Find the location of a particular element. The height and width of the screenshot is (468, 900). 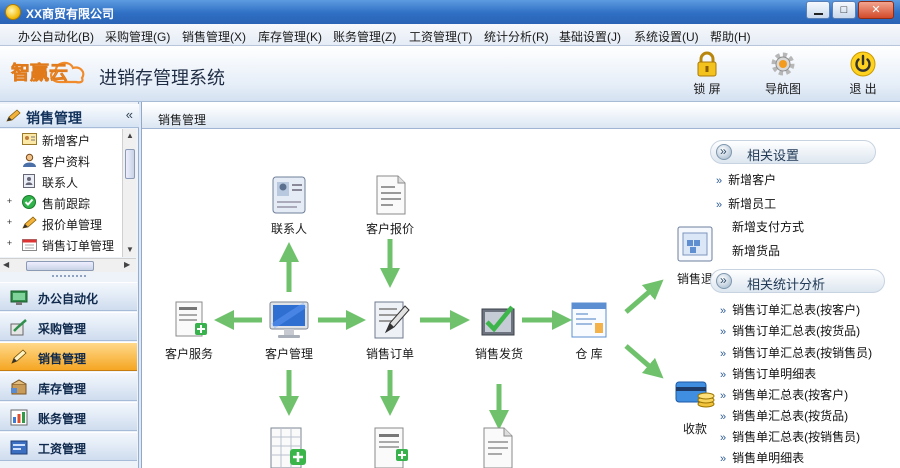

scroll-right-icon: ▶ is located at coordinates (127, 264).